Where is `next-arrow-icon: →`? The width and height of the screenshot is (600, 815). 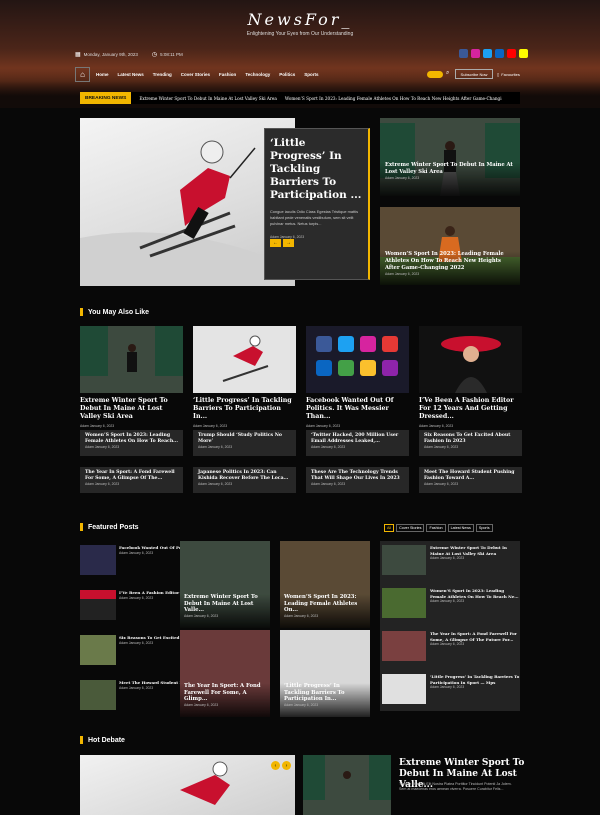
next-arrow-icon: → is located at coordinates (288, 243).